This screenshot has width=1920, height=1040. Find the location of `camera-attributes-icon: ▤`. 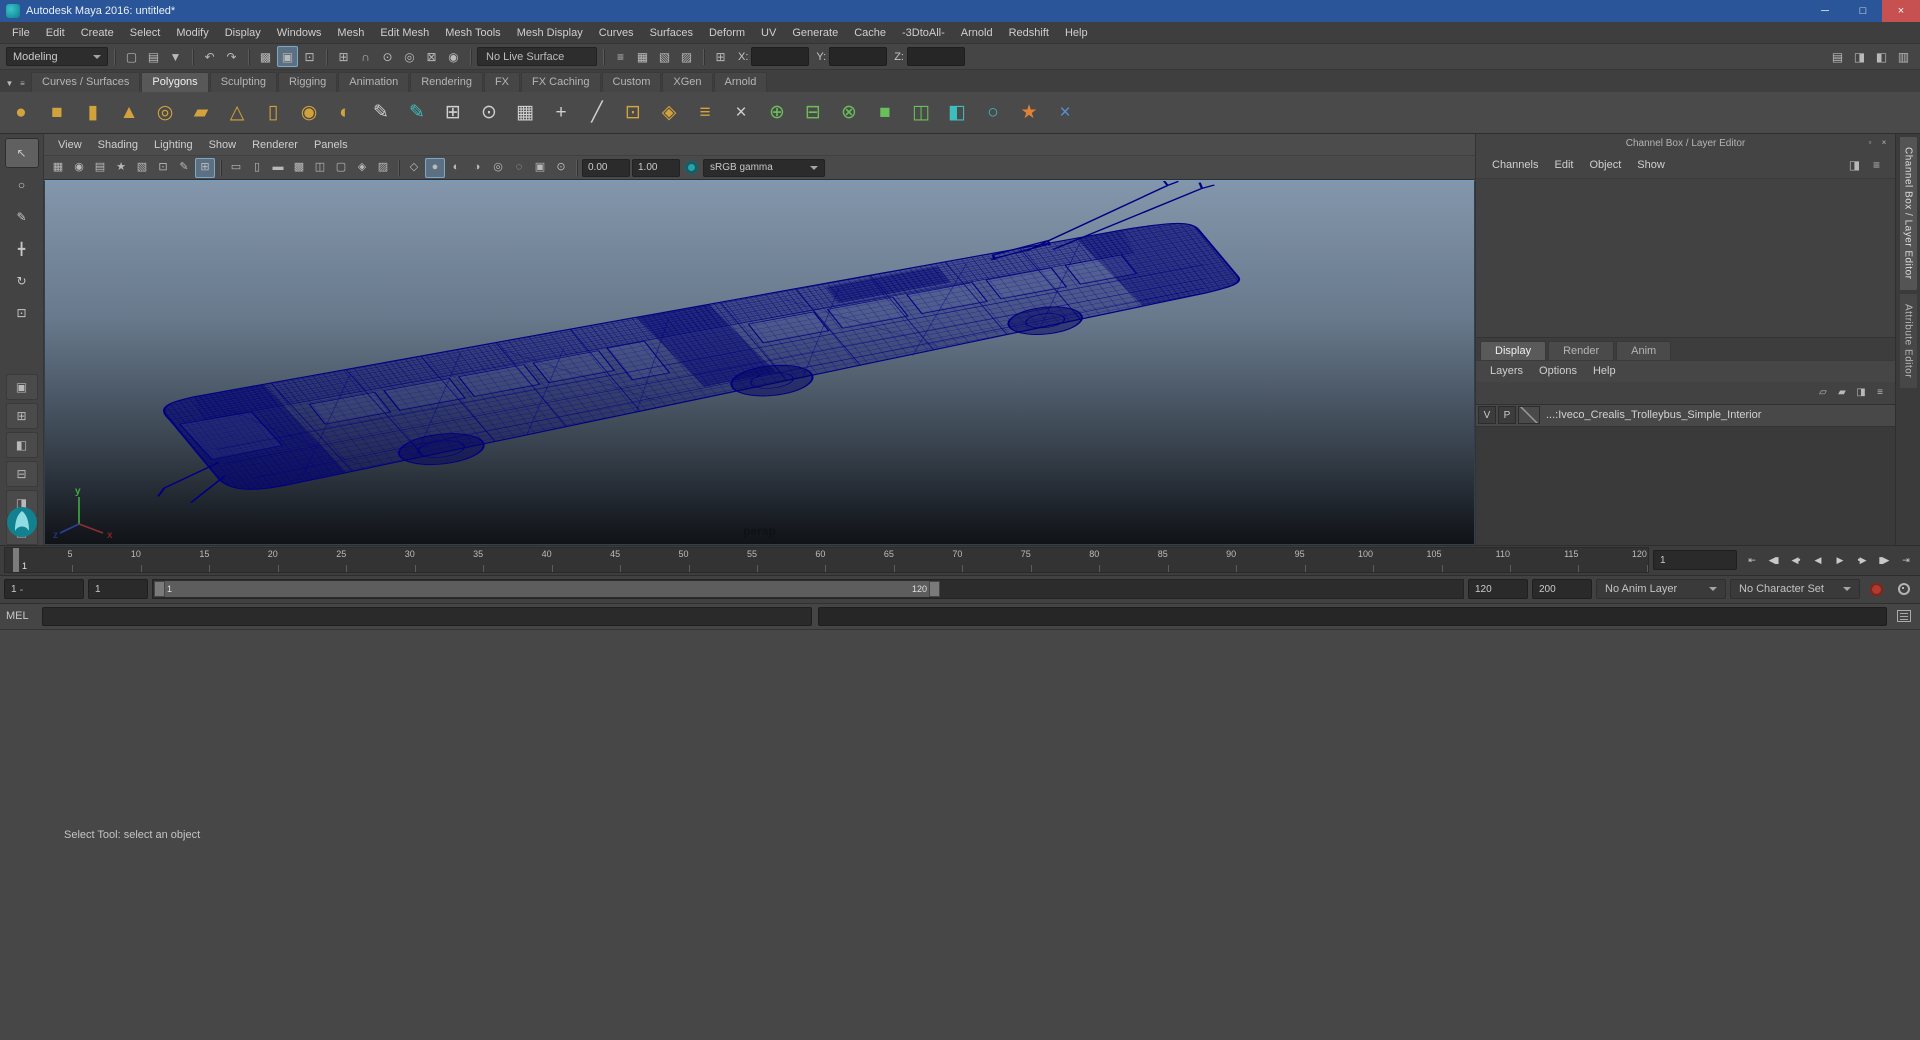

camera-attributes-icon: ▤ is located at coordinates (100, 168).